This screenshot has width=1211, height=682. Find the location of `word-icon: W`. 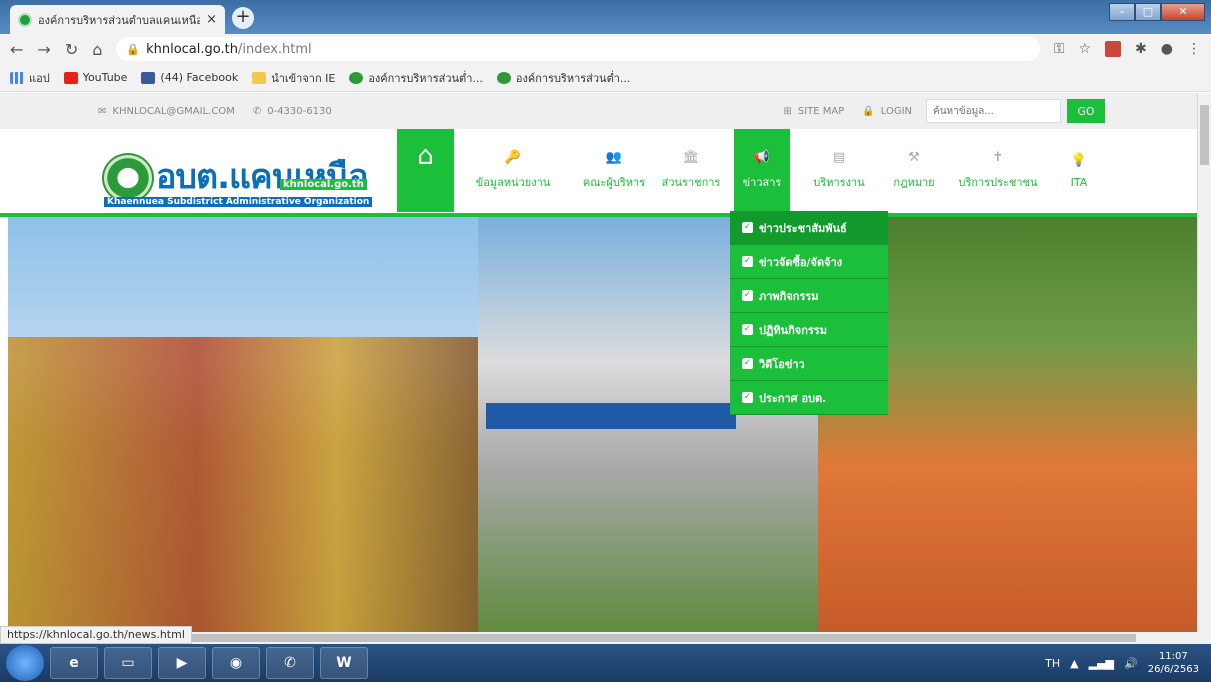

word-icon: W is located at coordinates (344, 663).